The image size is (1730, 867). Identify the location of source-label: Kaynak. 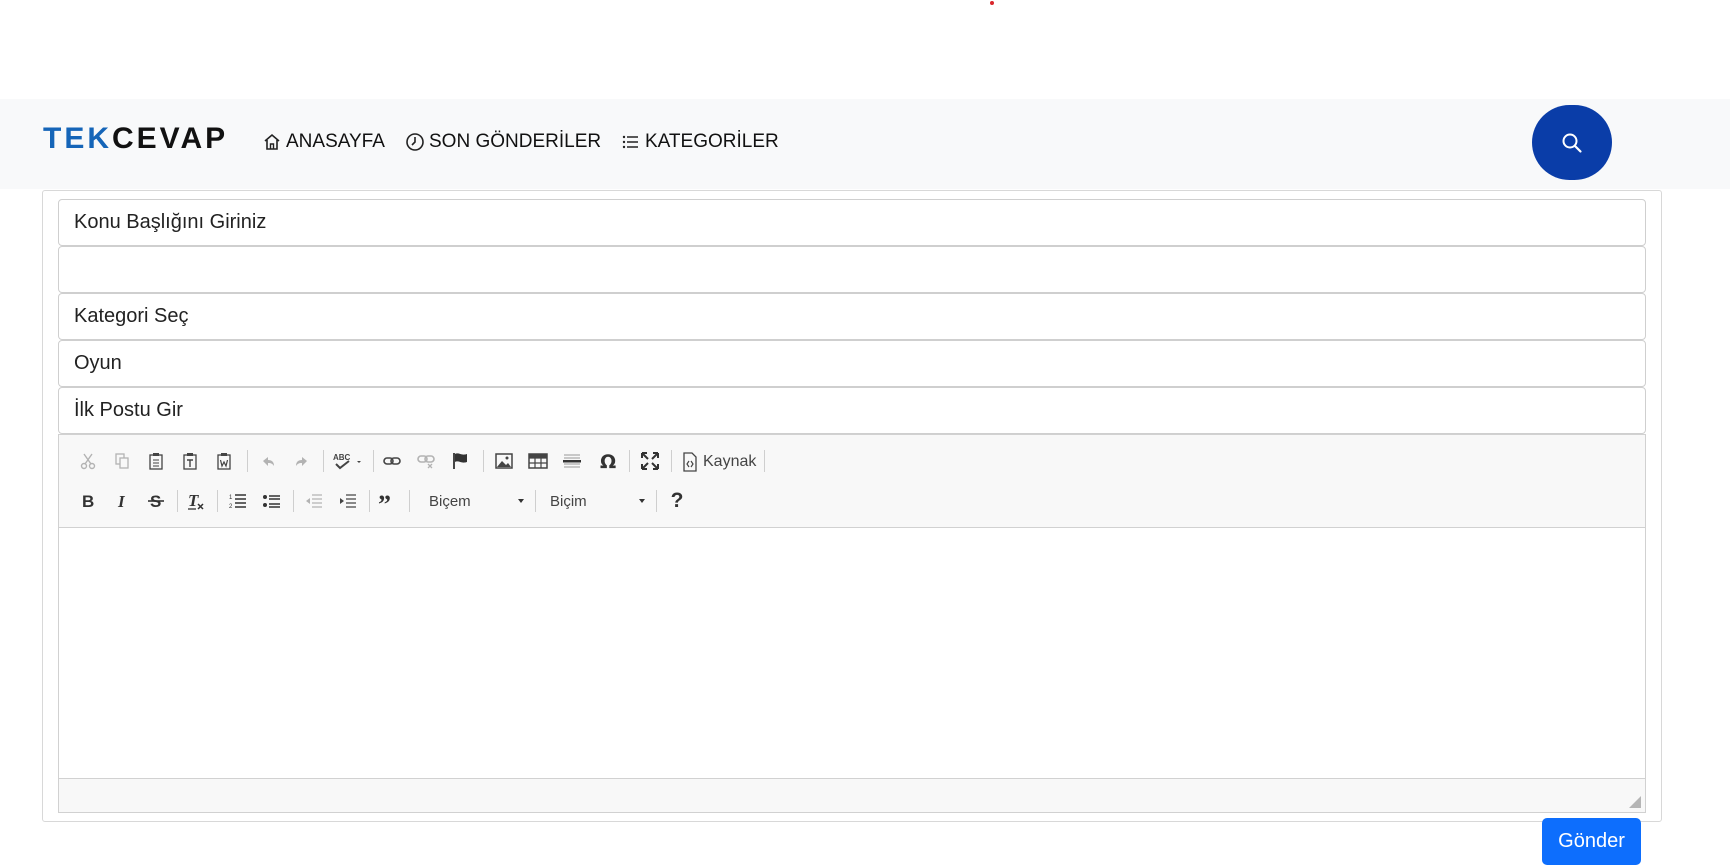
(730, 461).